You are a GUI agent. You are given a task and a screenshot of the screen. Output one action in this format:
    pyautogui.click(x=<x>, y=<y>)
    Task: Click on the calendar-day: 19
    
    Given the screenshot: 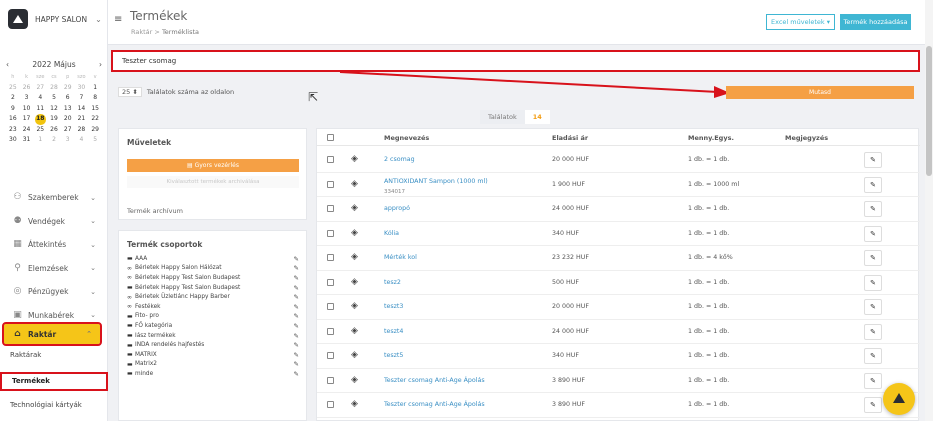 What is the action you would take?
    pyautogui.click(x=54, y=119)
    